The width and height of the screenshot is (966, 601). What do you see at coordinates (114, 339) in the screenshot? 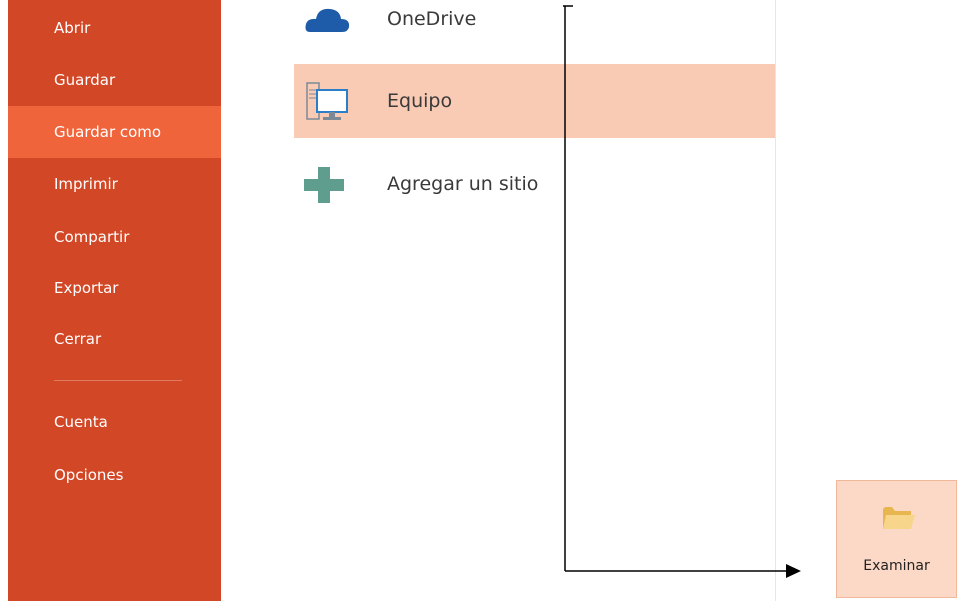
I see `nav-item-cerrar: Cerrar` at bounding box center [114, 339].